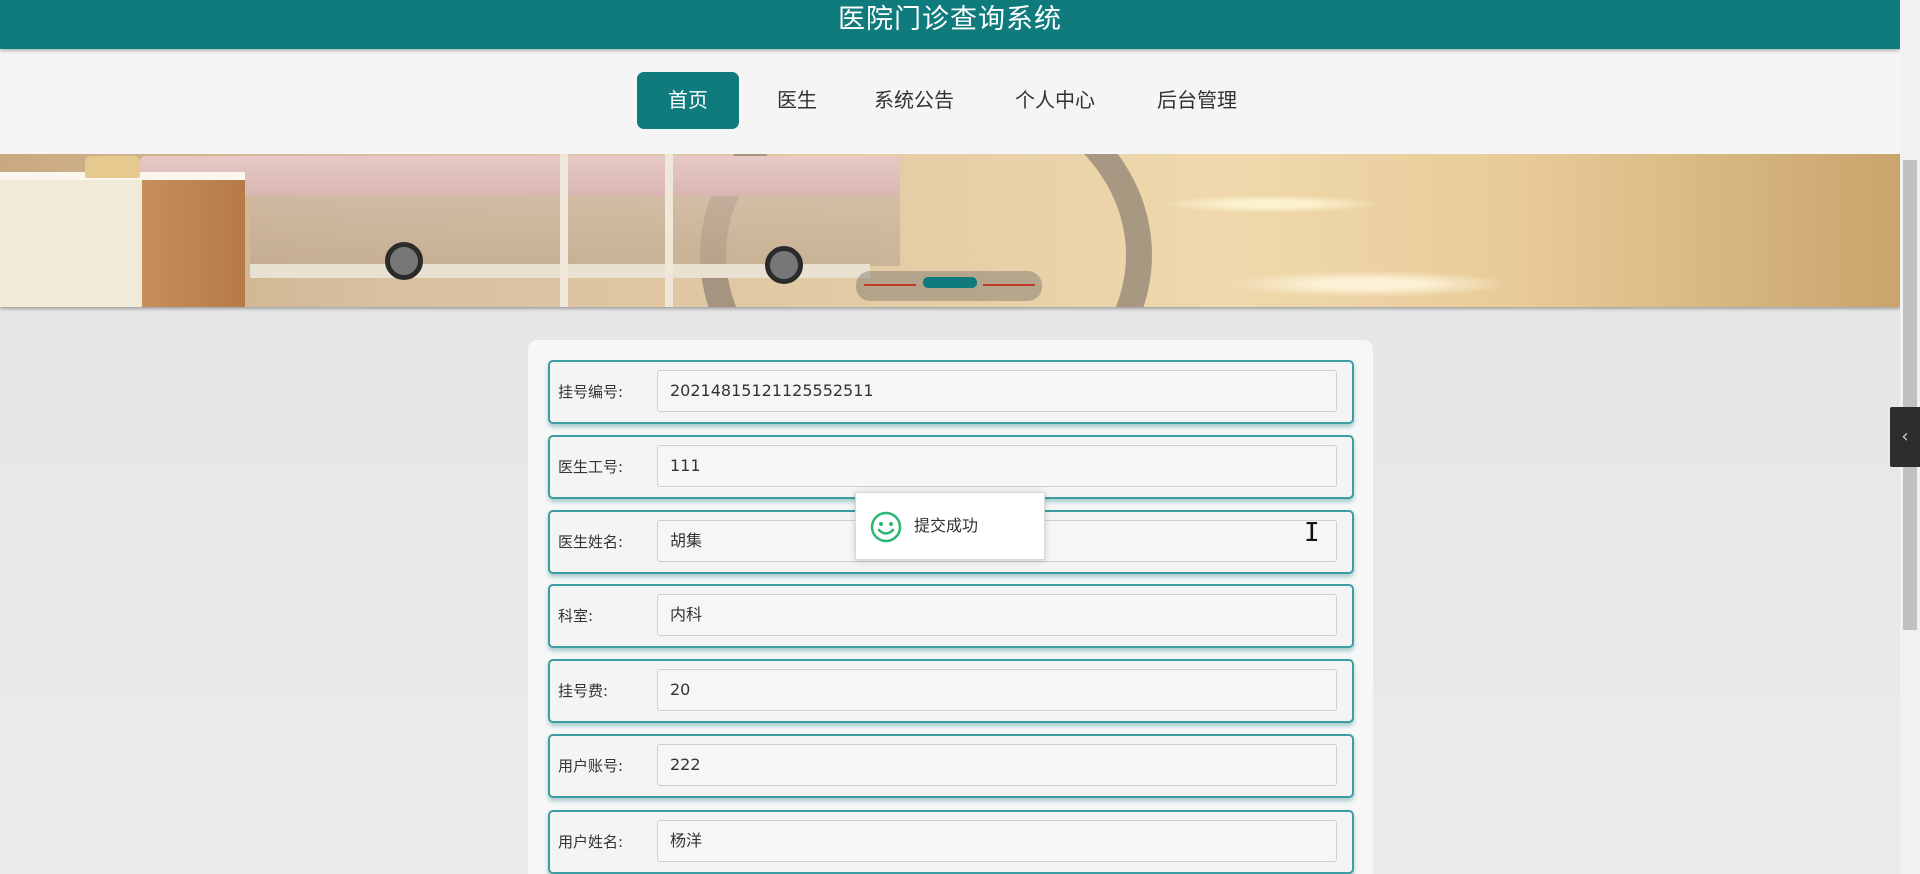 The width and height of the screenshot is (1920, 874). What do you see at coordinates (997, 466) in the screenshot?
I see `doctor-id-input: 111` at bounding box center [997, 466].